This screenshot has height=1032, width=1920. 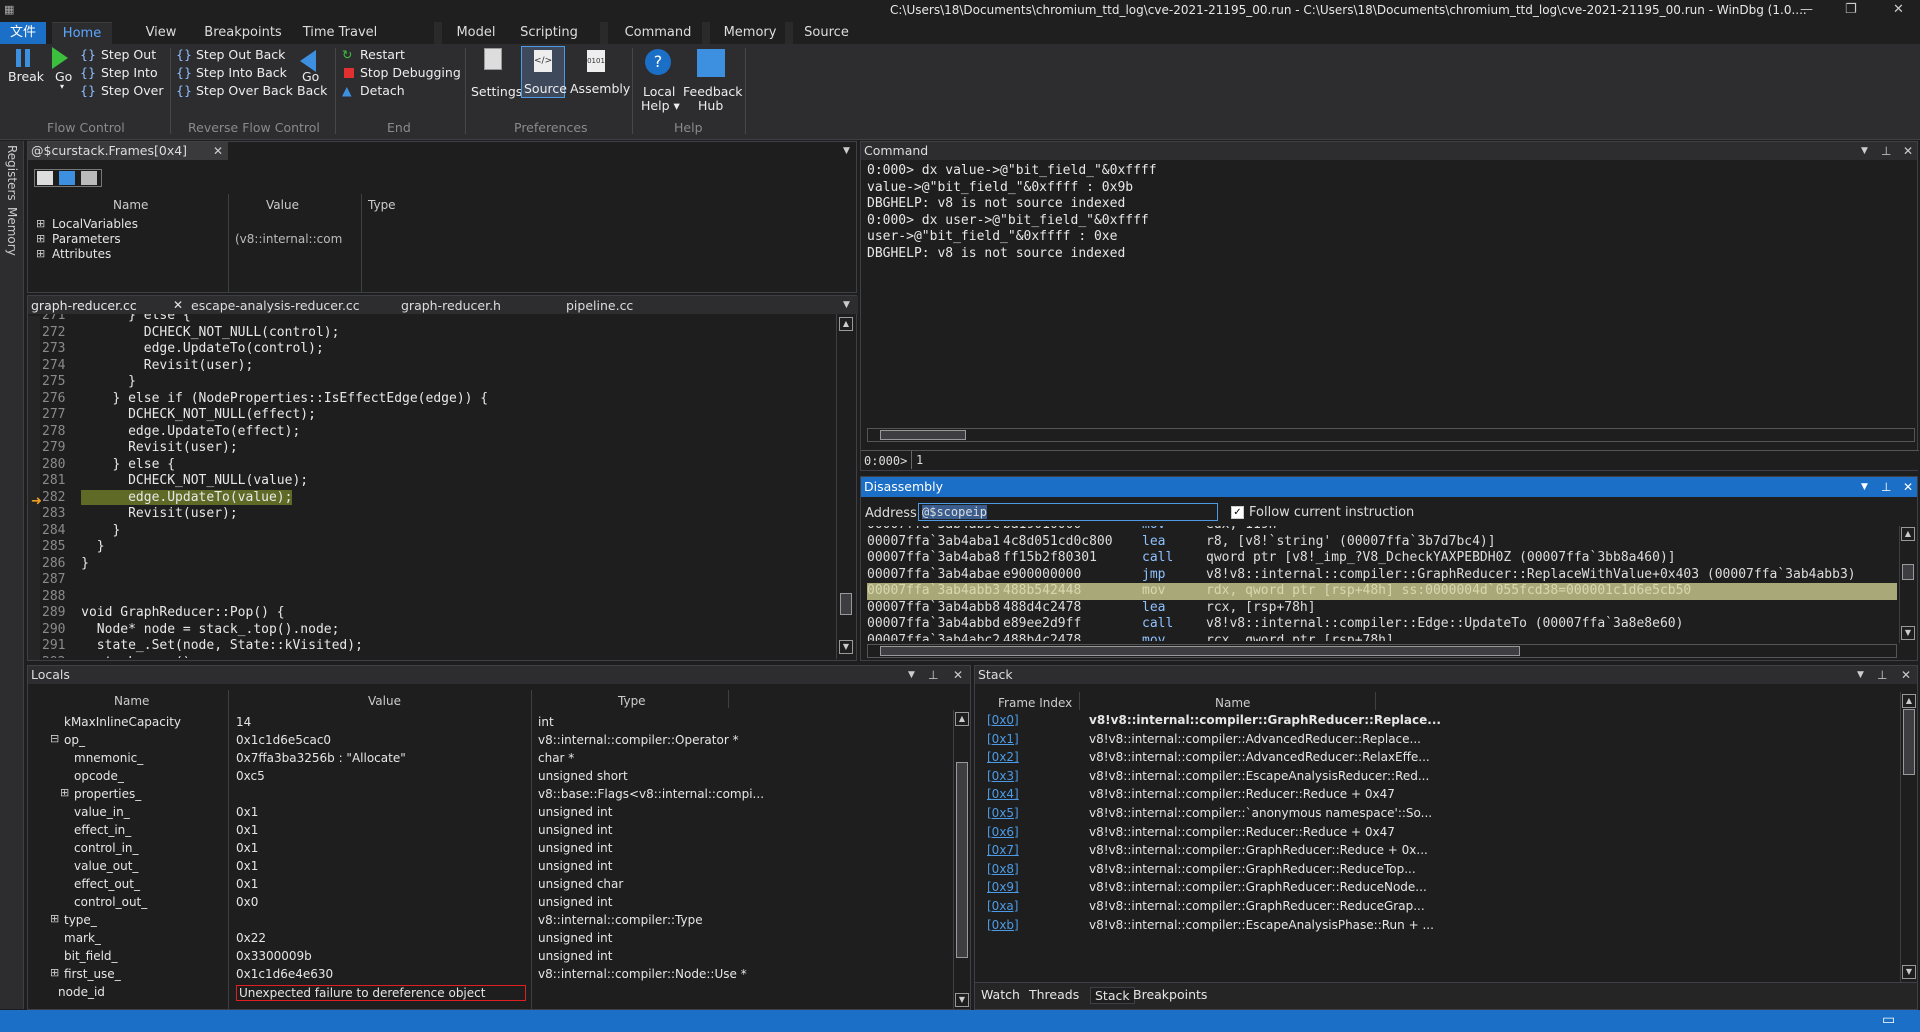 What do you see at coordinates (310, 76) in the screenshot?
I see `go-back-label: Go` at bounding box center [310, 76].